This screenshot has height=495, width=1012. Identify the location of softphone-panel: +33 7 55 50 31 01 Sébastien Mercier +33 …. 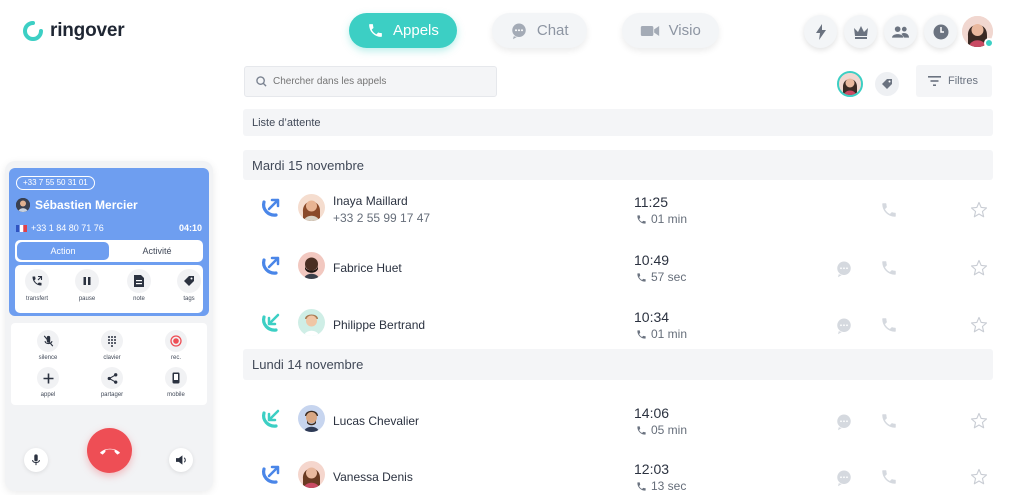
(109, 326).